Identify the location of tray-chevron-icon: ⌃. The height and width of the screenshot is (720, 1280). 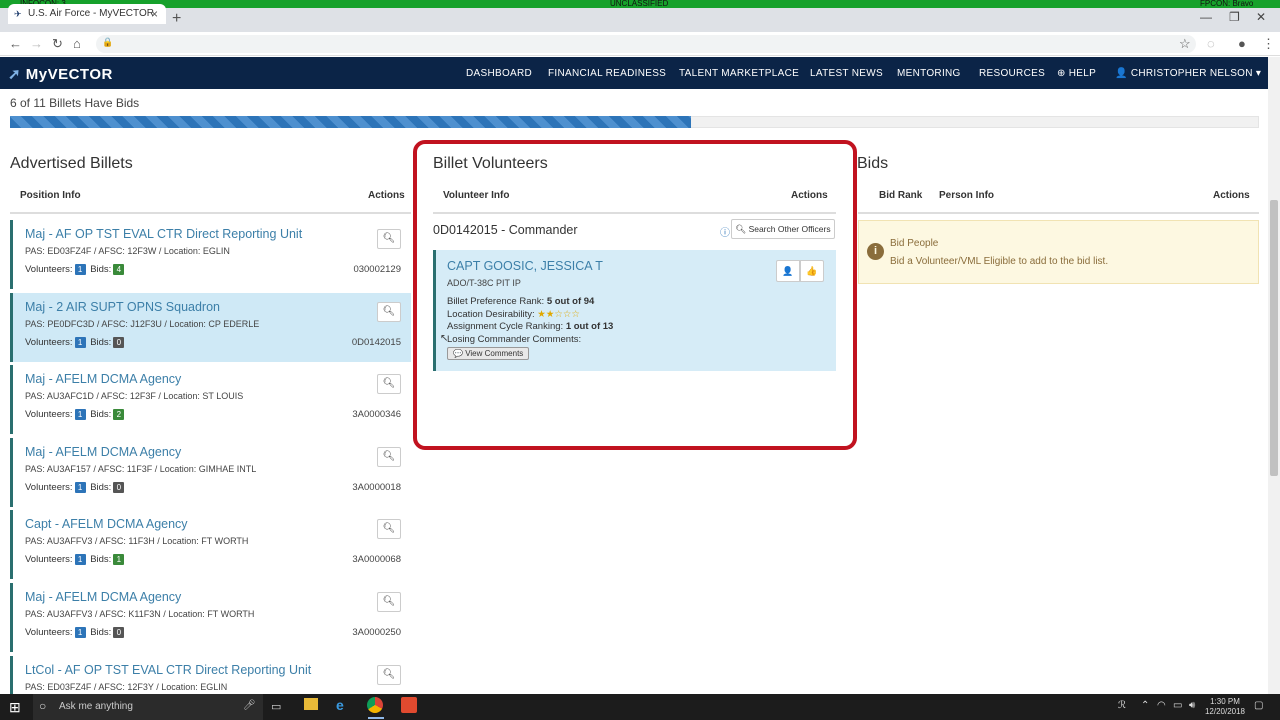
(1145, 705).